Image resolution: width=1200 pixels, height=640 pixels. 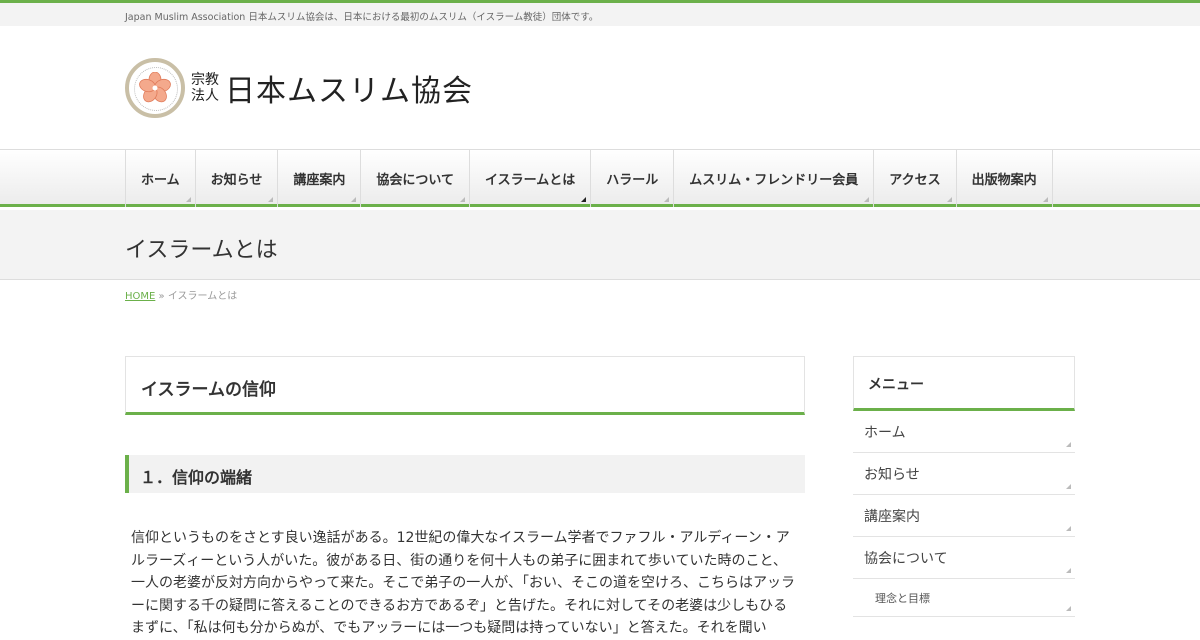 I want to click on breadcrumb-current: イスラームとは, so click(x=202, y=296).